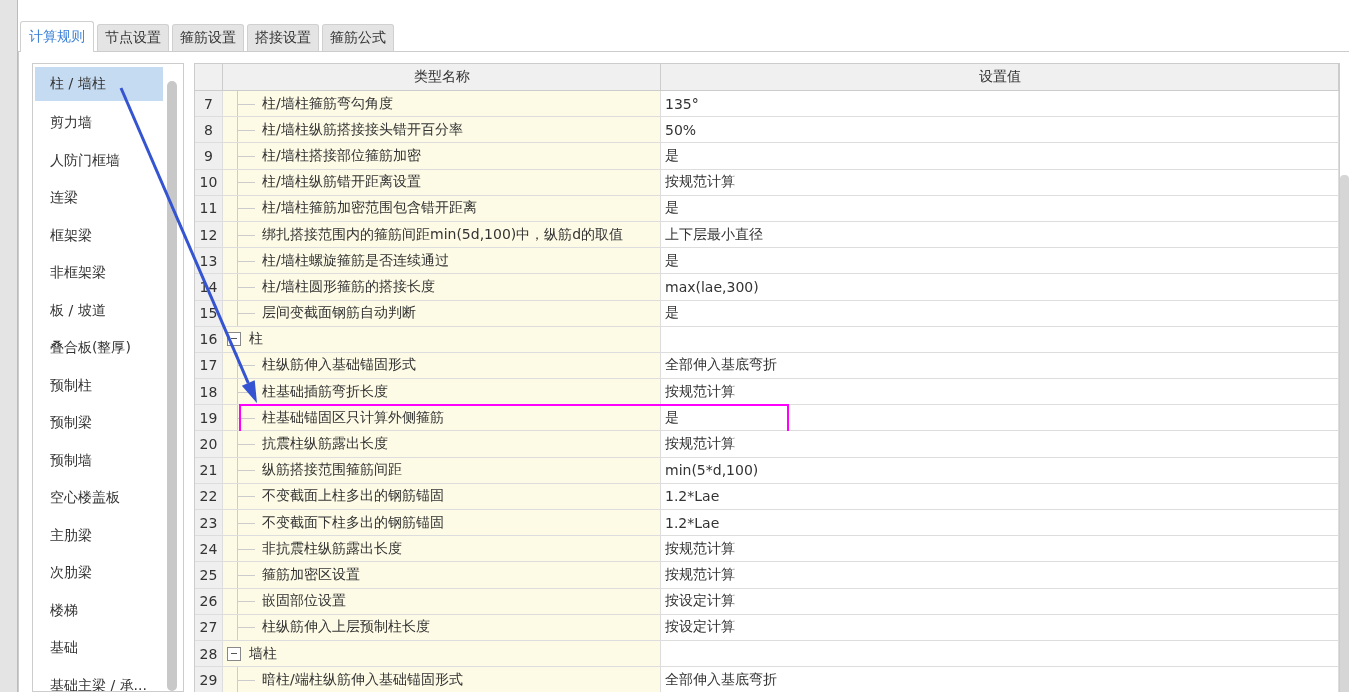  Describe the element at coordinates (369, 208) in the screenshot. I see `setting-name: 柱/墙柱箍筋加密范围包含错开距离` at that location.